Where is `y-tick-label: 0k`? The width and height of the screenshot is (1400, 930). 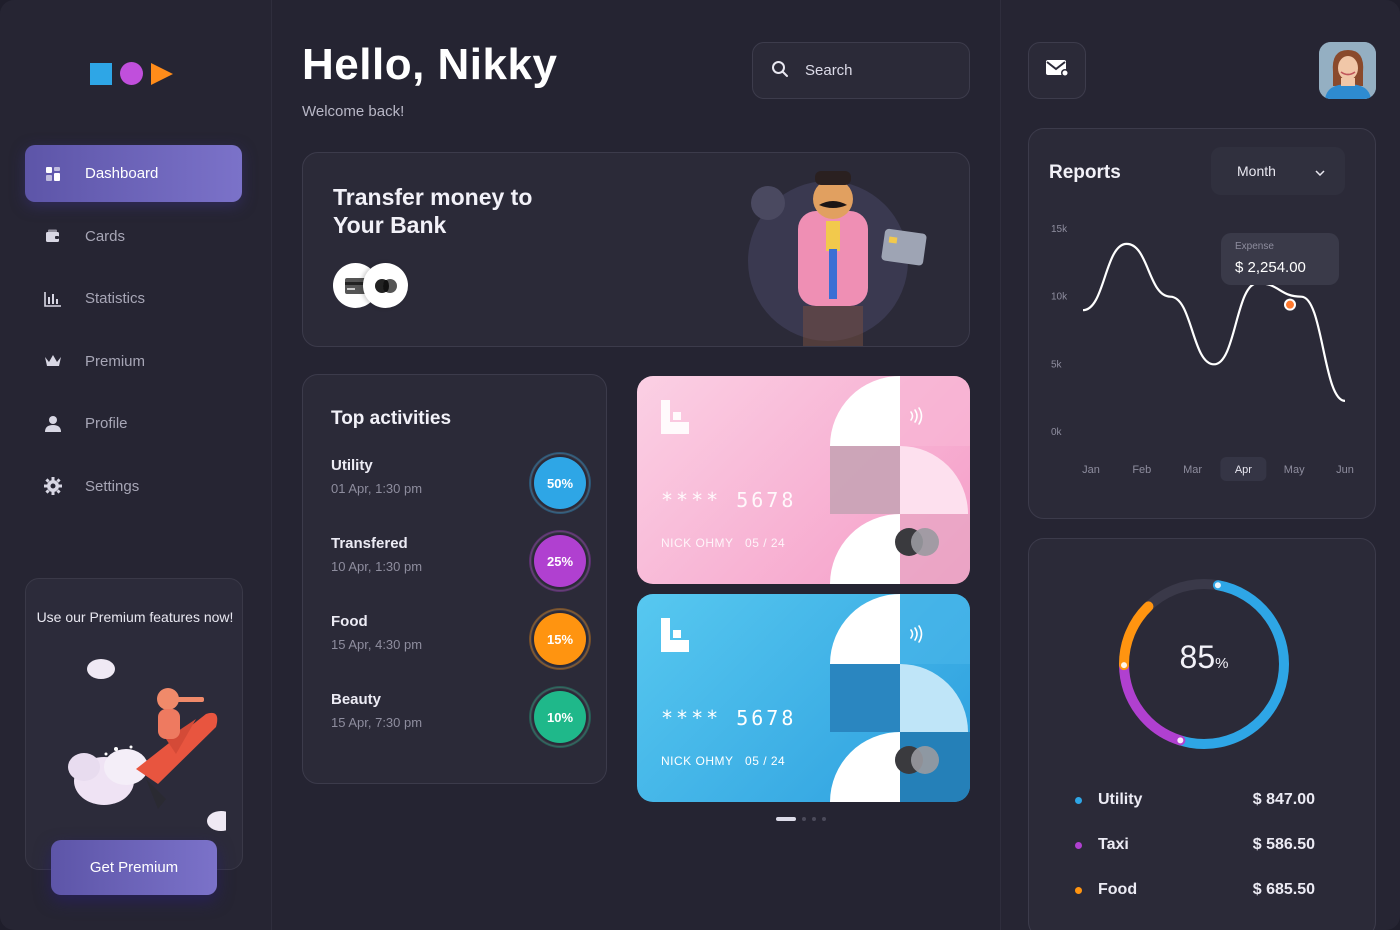 y-tick-label: 0k is located at coordinates (1057, 432).